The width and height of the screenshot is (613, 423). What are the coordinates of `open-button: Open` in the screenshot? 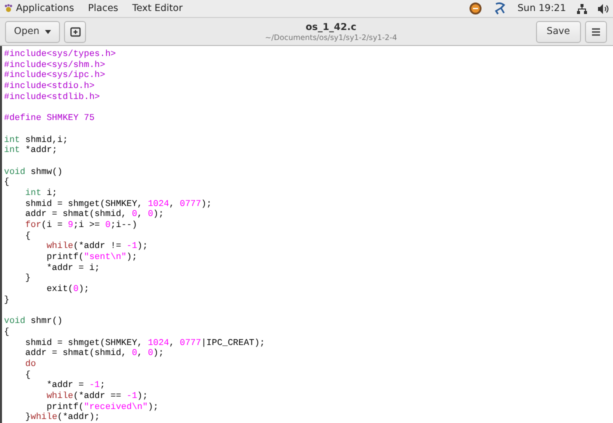 It's located at (32, 31).